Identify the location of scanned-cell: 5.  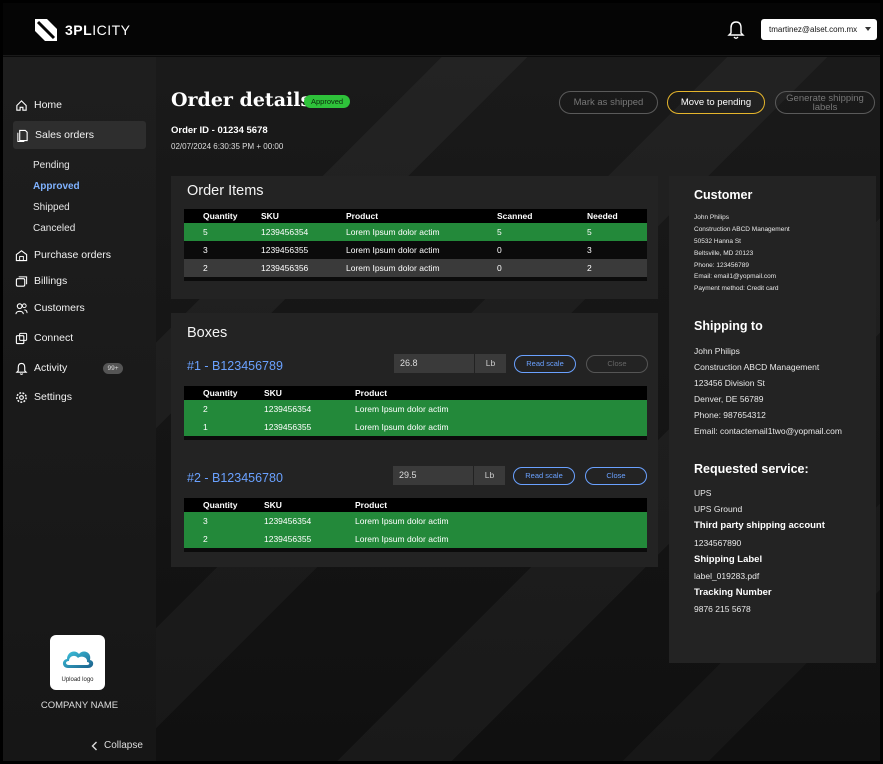
(542, 232).